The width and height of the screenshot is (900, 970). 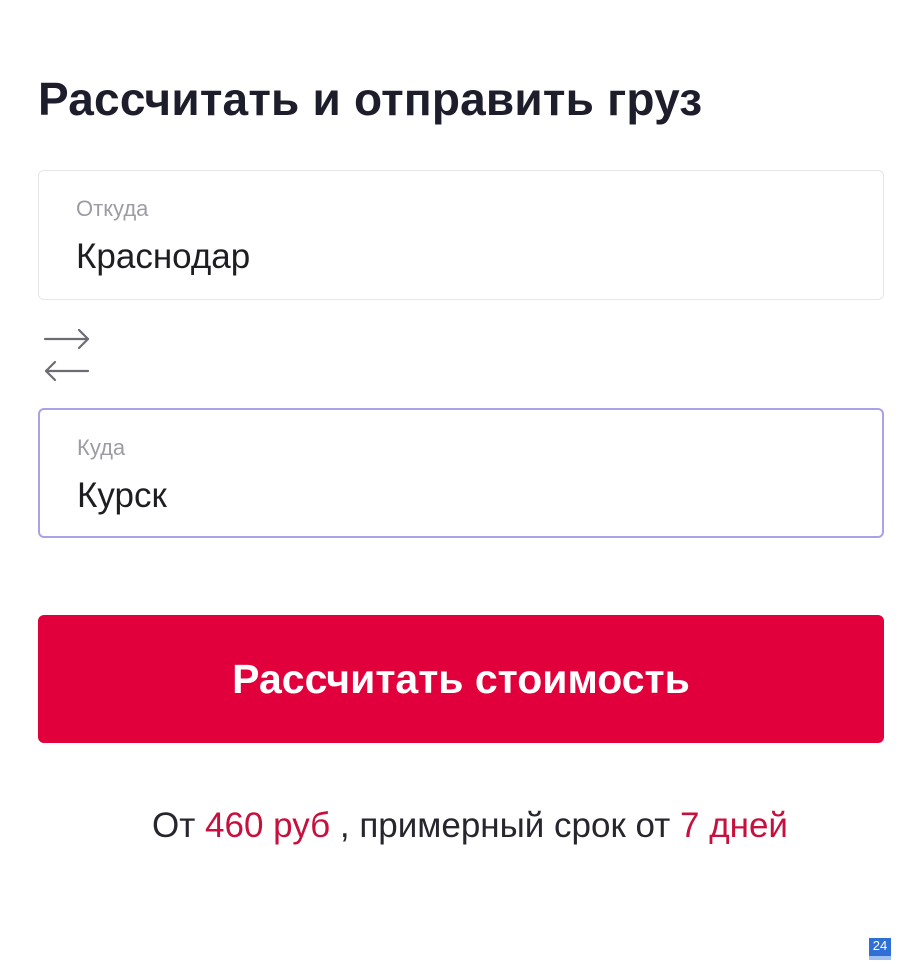 What do you see at coordinates (456, 257) in the screenshot?
I see `from-input` at bounding box center [456, 257].